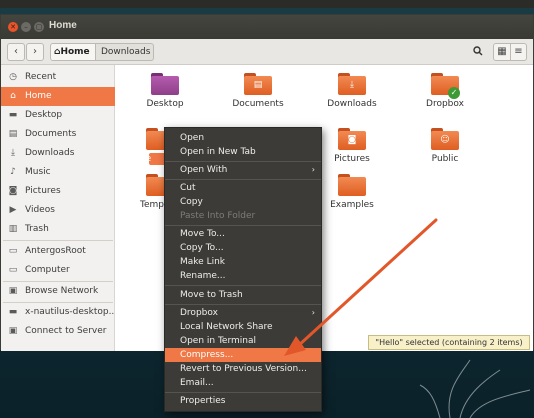 This screenshot has width=534, height=418. I want to click on folder-icon, so click(352, 185).